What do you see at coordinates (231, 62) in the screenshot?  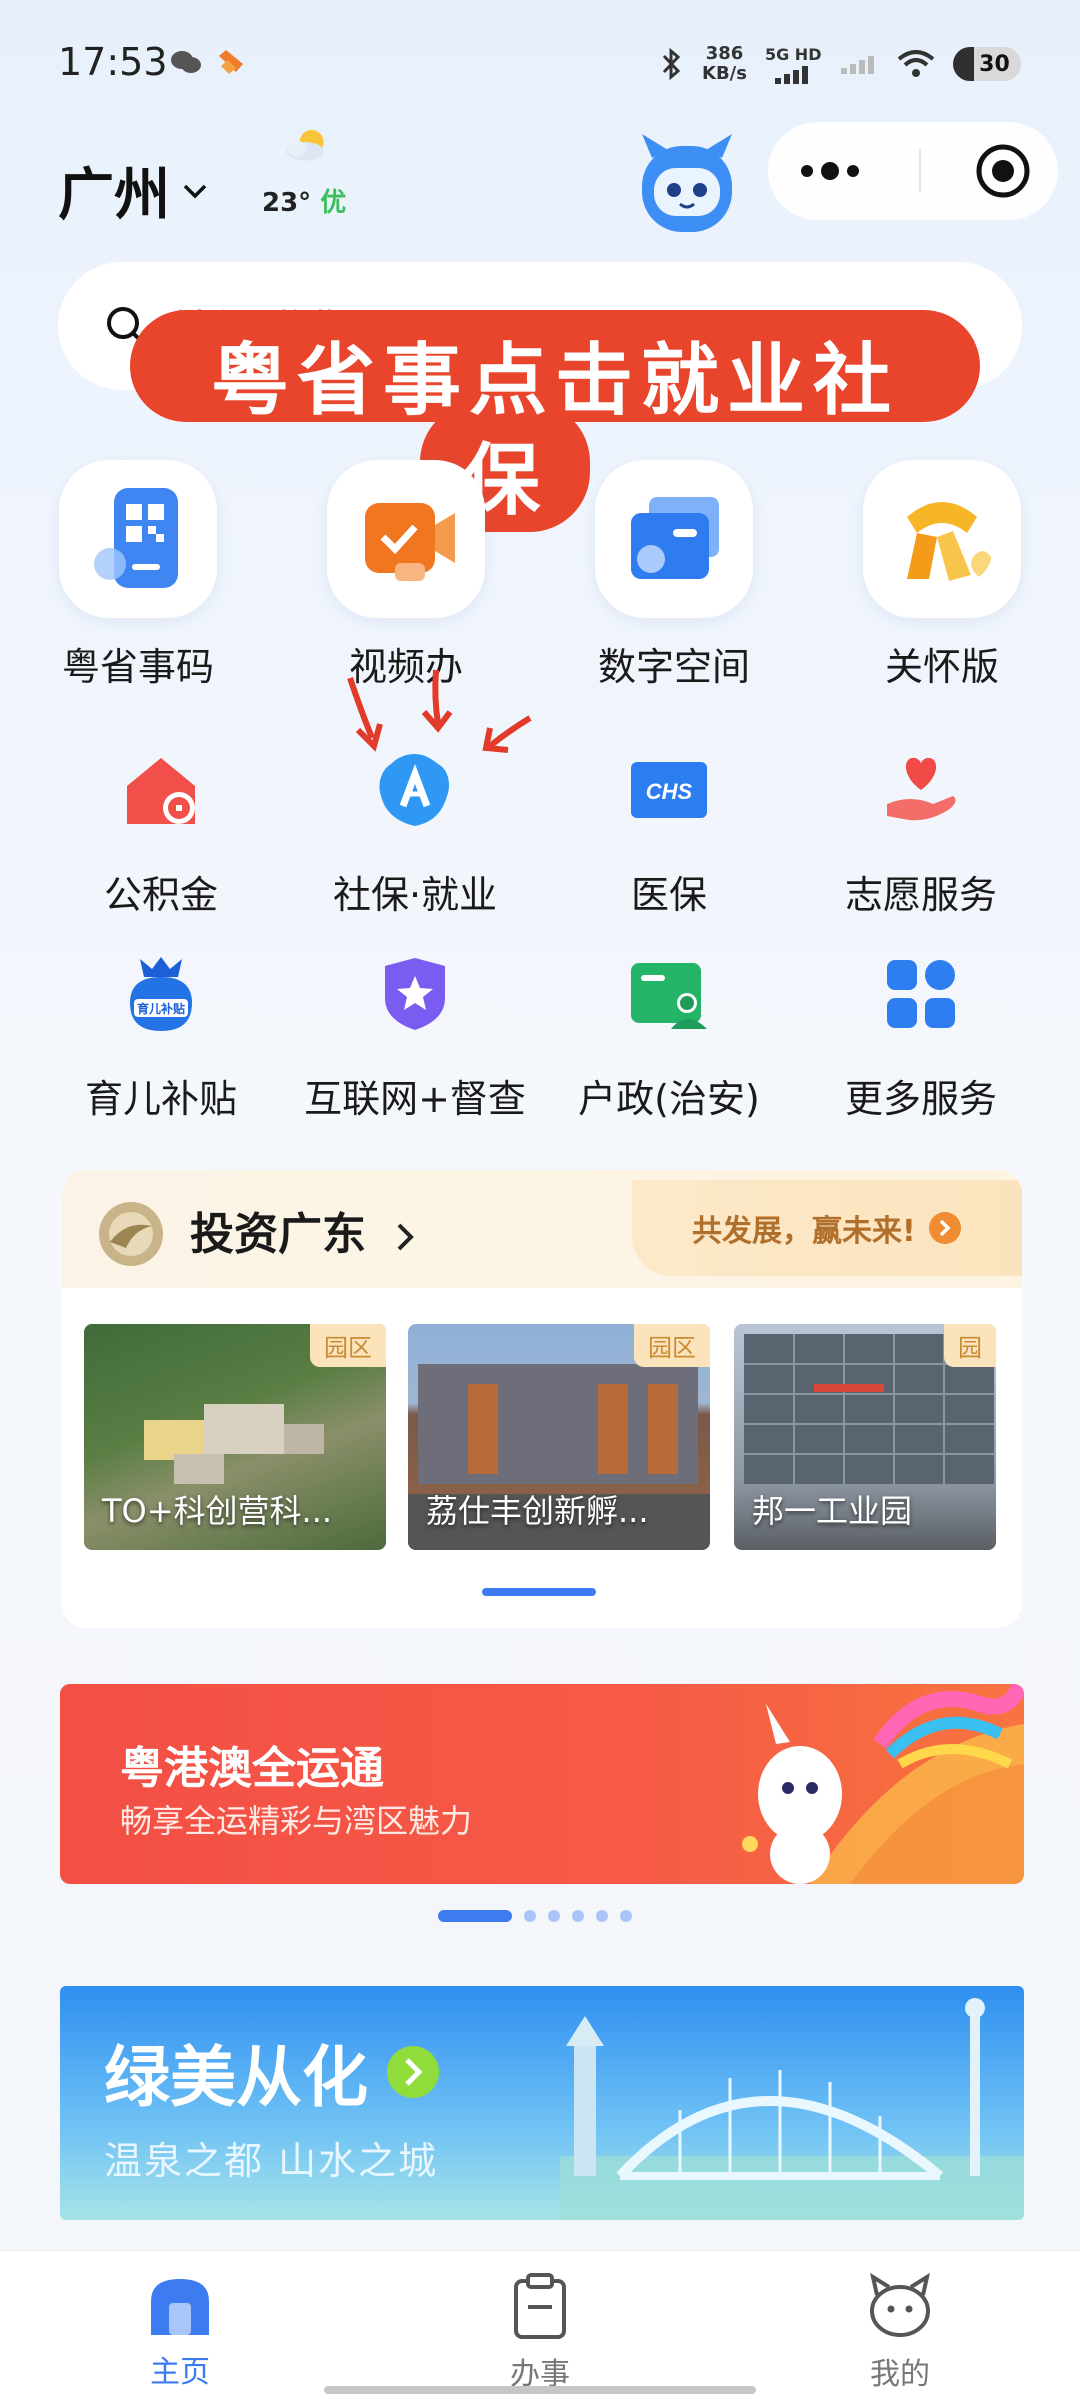 I see `app-notification-icon` at bounding box center [231, 62].